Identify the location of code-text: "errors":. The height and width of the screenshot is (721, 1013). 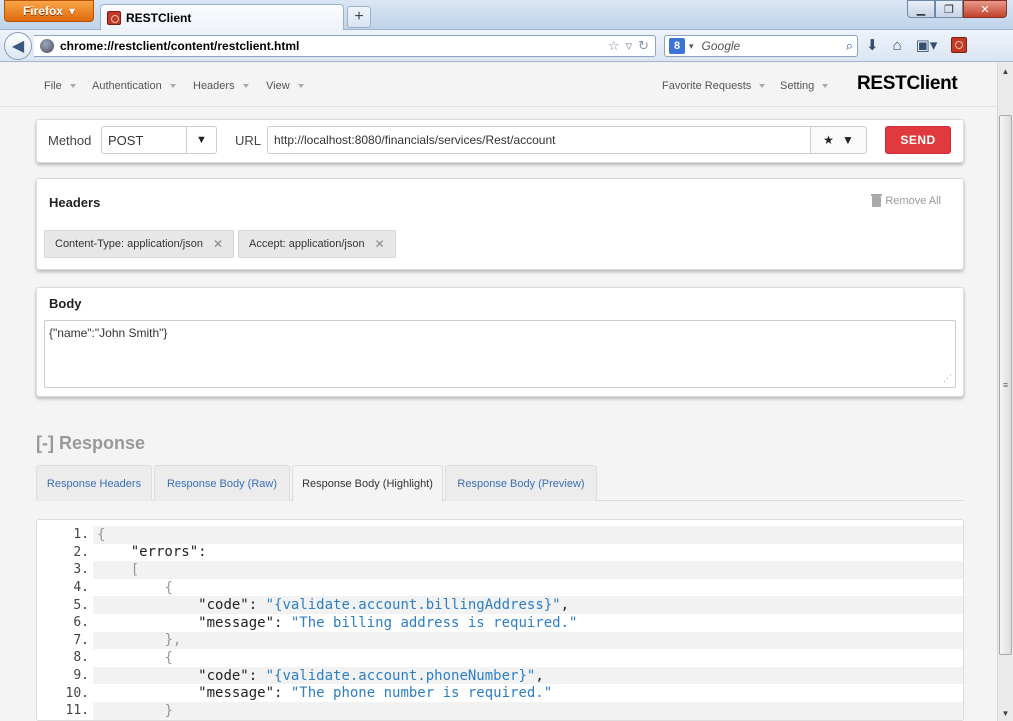
(528, 553).